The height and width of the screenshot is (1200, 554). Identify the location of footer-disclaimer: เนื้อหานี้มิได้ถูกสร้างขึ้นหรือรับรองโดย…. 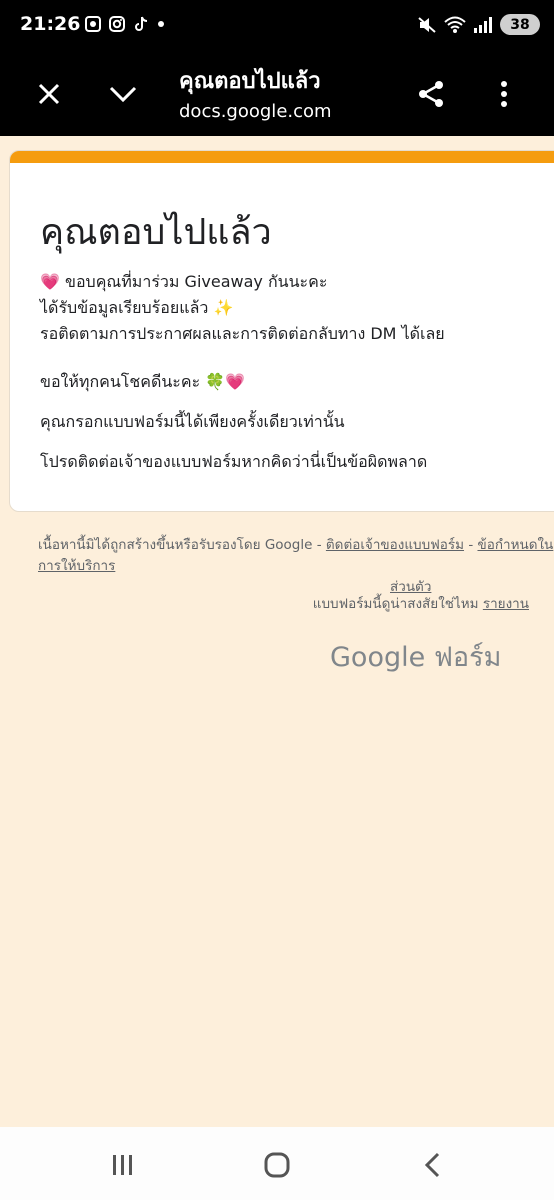
(296, 566).